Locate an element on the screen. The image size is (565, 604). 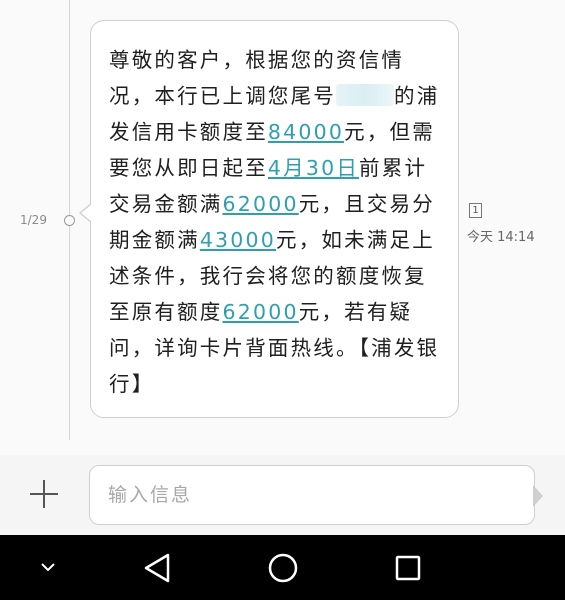
message-counter: 1/29 is located at coordinates (33, 220).